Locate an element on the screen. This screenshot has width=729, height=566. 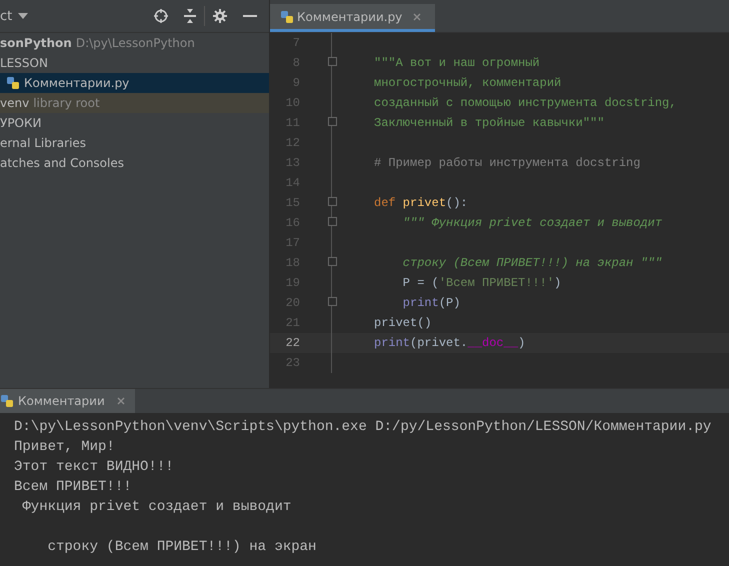
tree-item-label: ernal Libraries is located at coordinates (43, 143).